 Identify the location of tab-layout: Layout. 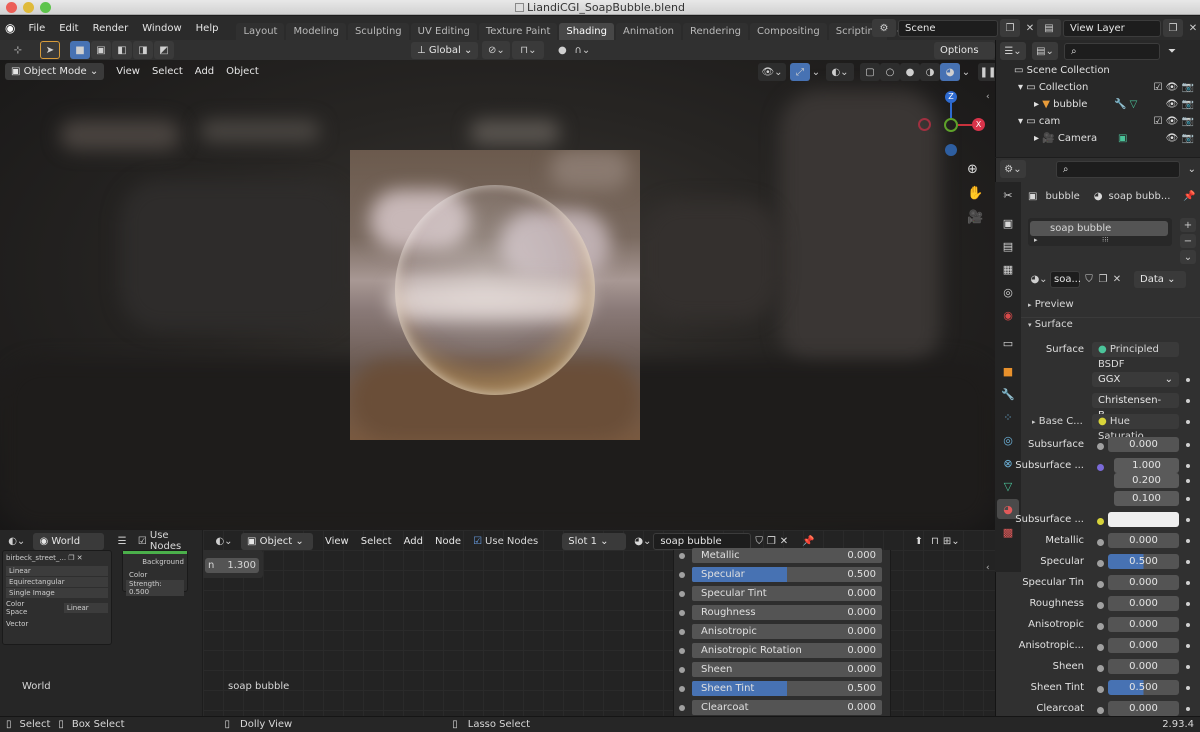
(260, 31).